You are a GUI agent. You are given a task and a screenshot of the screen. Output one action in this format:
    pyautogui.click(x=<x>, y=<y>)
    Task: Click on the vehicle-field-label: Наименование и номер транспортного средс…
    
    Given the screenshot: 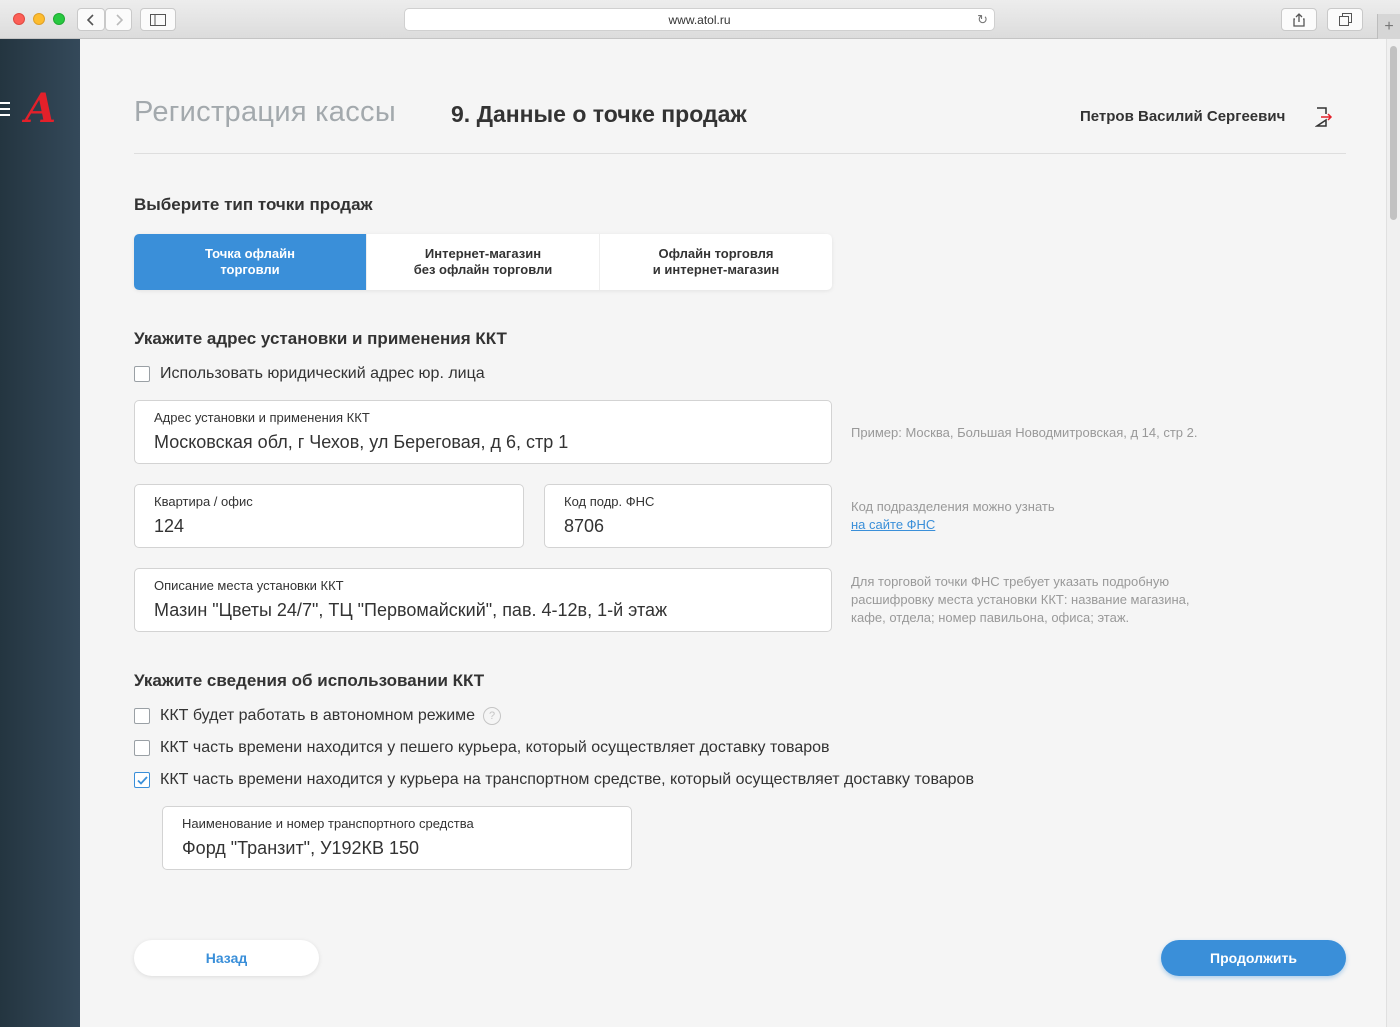 What is the action you would take?
    pyautogui.click(x=328, y=823)
    